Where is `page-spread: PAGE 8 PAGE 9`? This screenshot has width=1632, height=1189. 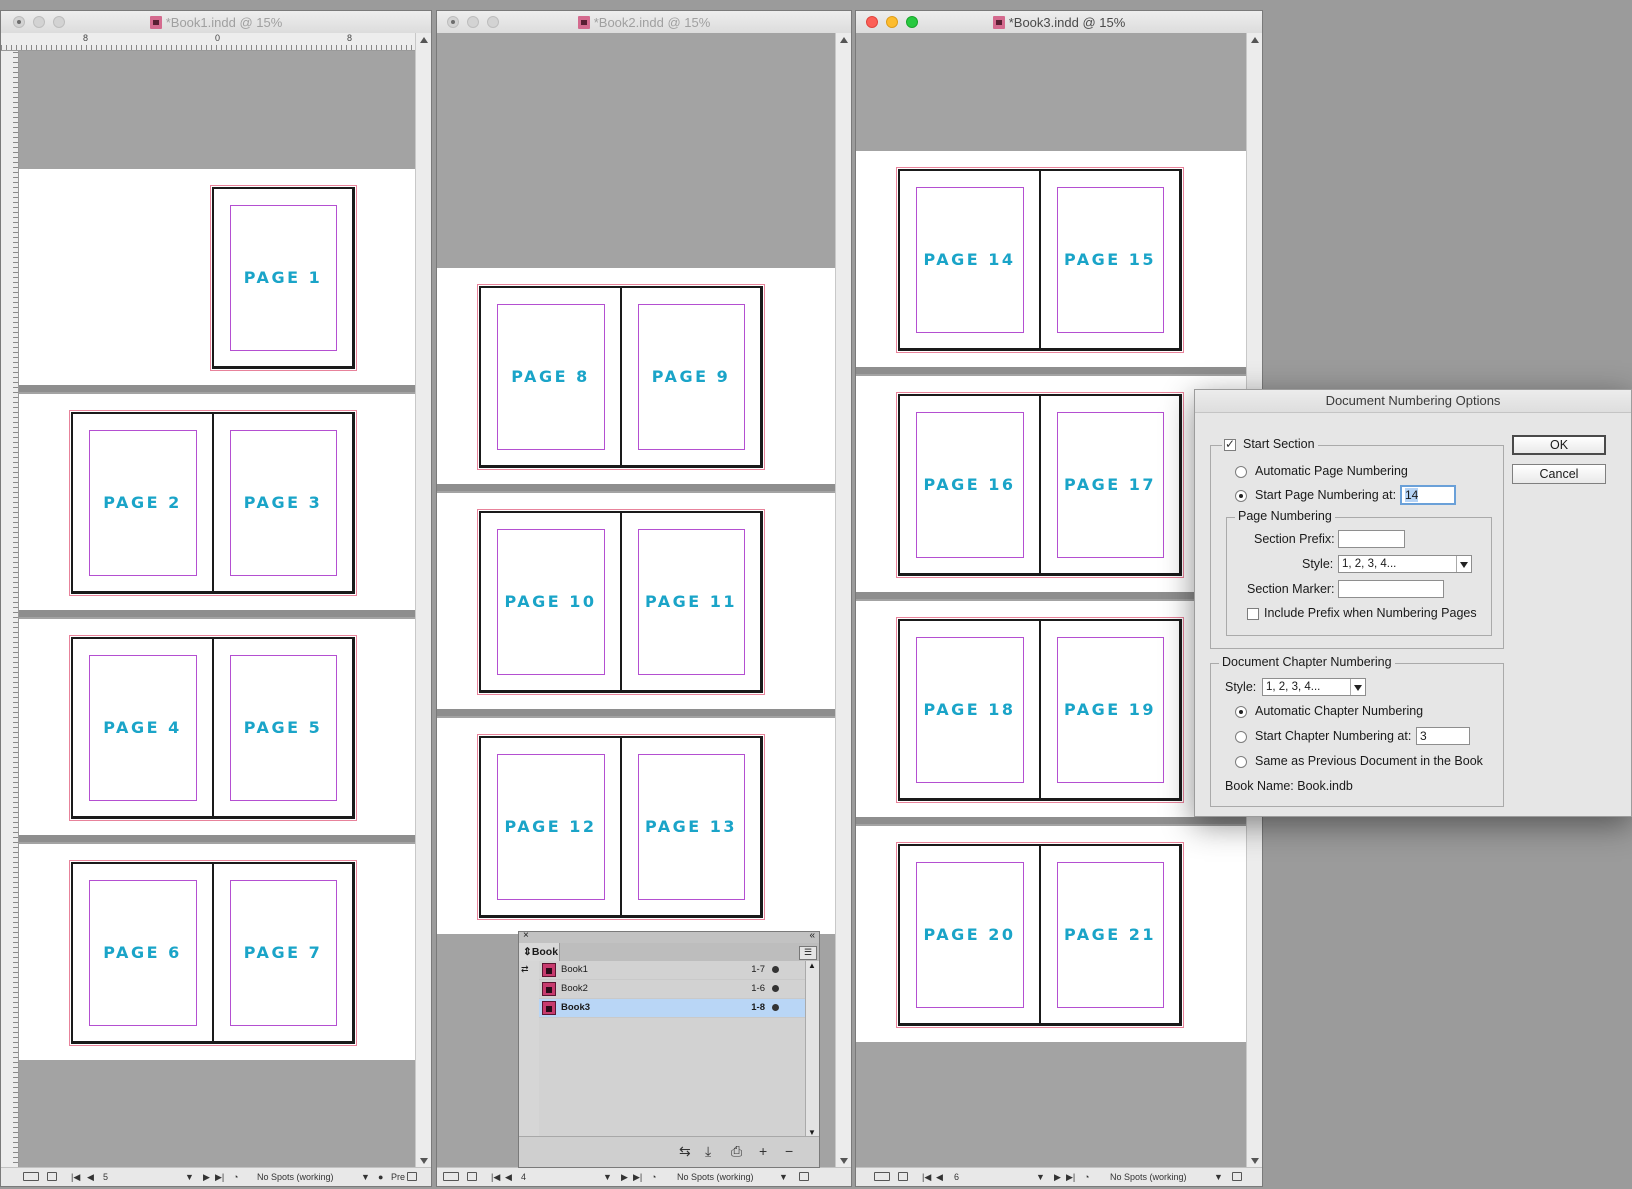 page-spread: PAGE 8 PAGE 9 is located at coordinates (621, 377).